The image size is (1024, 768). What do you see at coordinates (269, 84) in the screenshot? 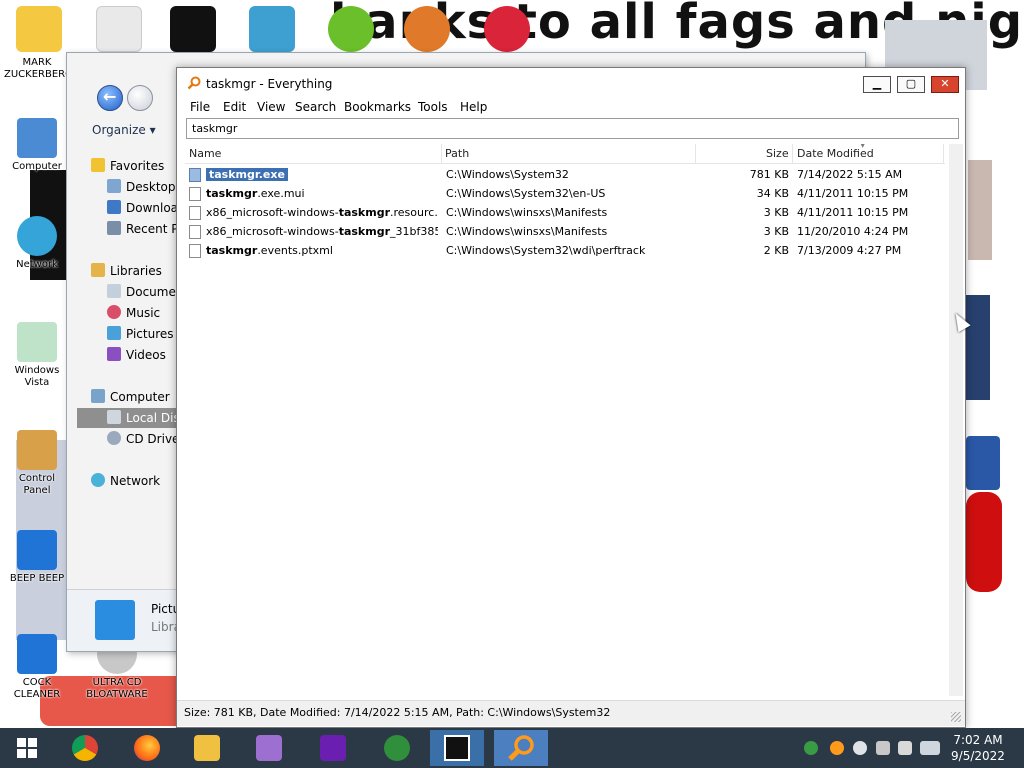
I see `window-title: taskmgr - Everything` at bounding box center [269, 84].